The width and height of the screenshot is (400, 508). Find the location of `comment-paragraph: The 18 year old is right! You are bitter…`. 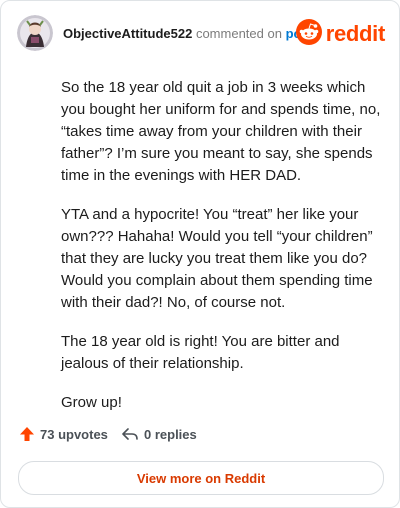

comment-paragraph: The 18 year old is right! You are bitter… is located at coordinates (200, 352).